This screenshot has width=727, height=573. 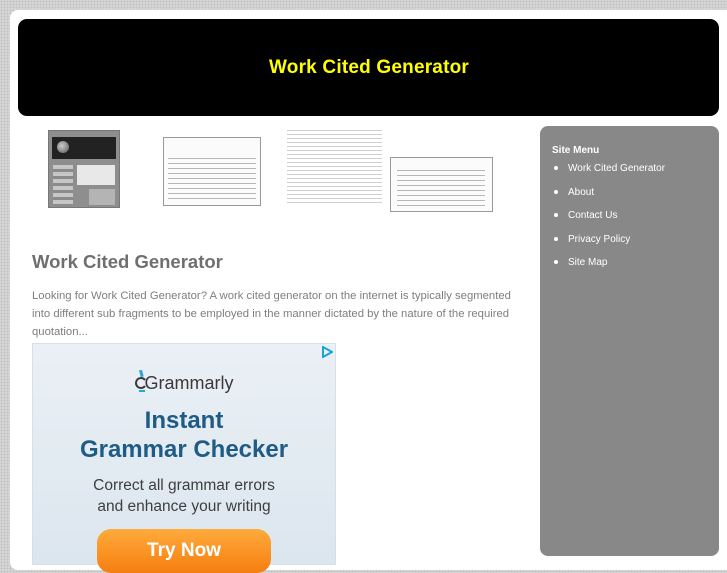 What do you see at coordinates (84, 148) in the screenshot?
I see `thumbnail-banner` at bounding box center [84, 148].